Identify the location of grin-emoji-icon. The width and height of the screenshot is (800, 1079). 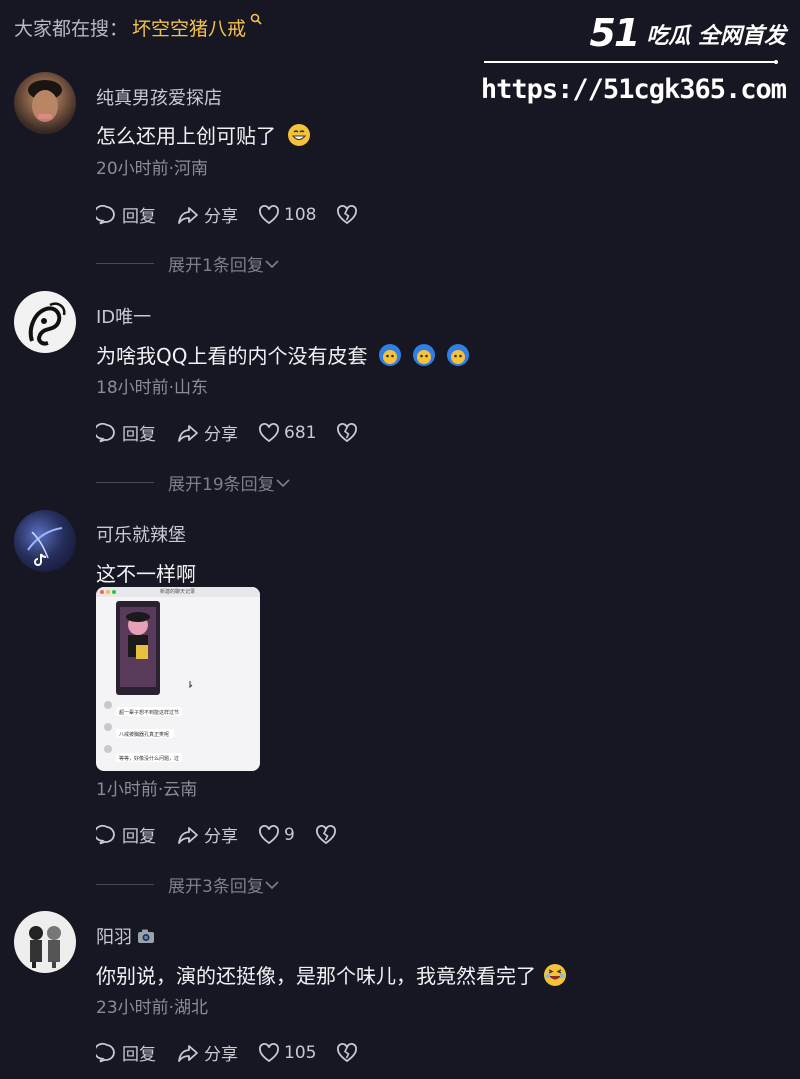
(299, 134).